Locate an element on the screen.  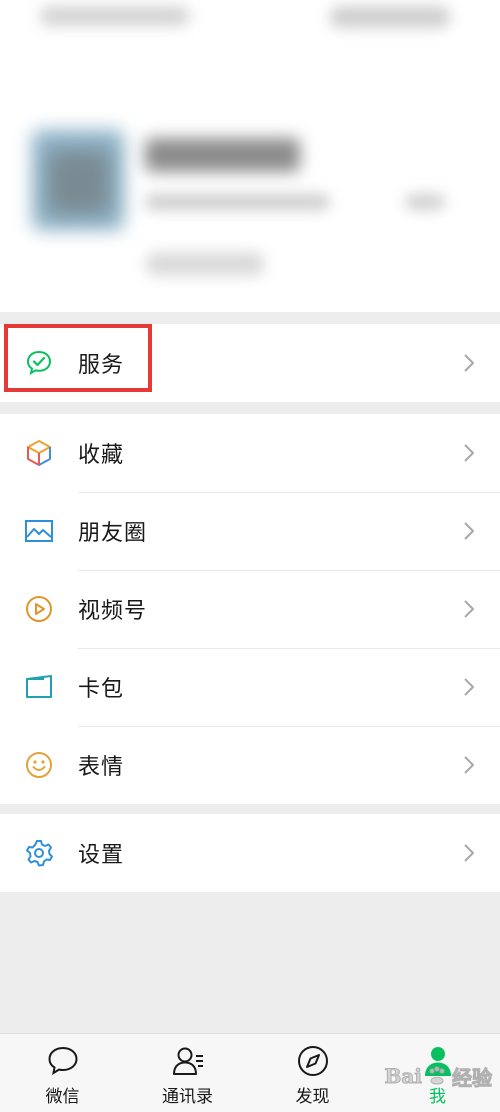
menu-item-label: 表情 is located at coordinates (101, 767).